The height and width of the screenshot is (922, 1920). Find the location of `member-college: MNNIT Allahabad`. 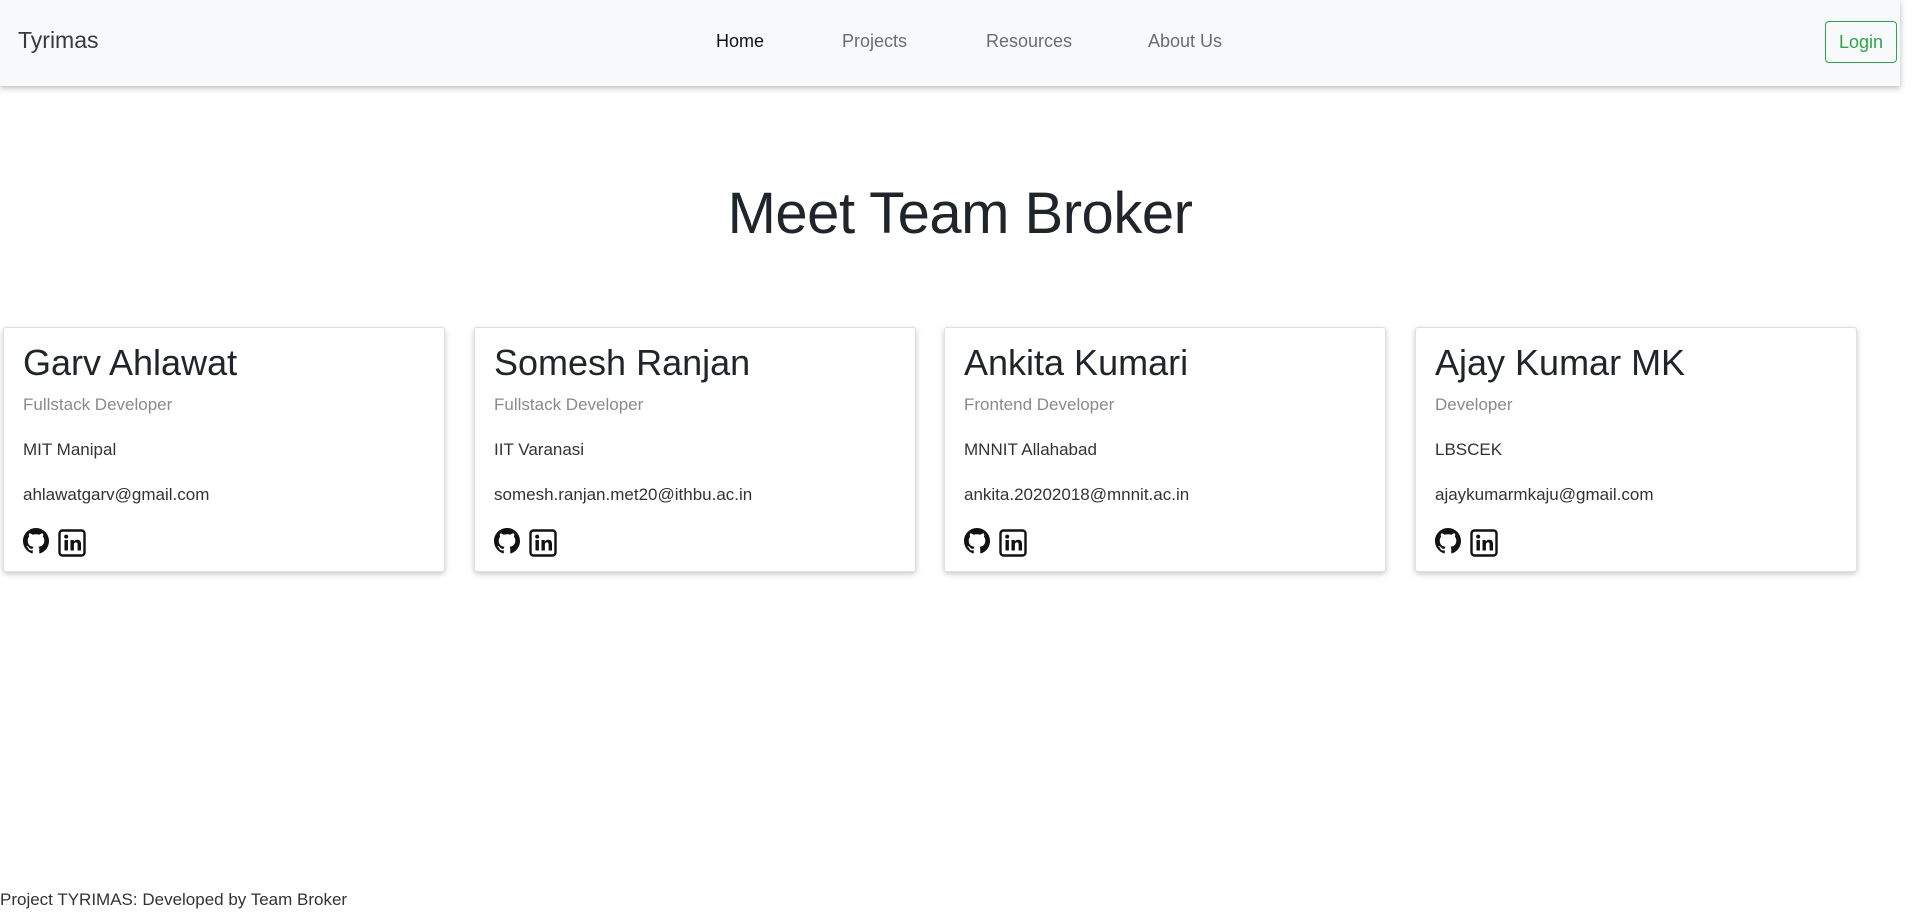

member-college: MNNIT Allahabad is located at coordinates (1030, 449).